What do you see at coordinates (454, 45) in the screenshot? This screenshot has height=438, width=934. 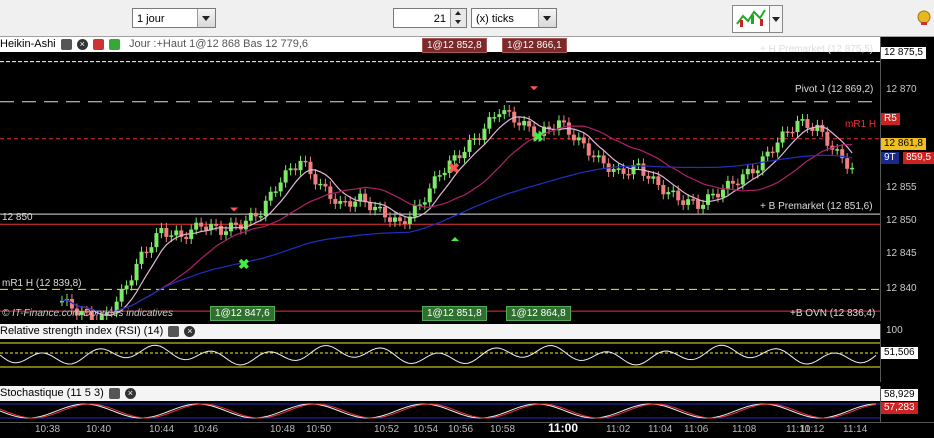 I see `trade-tag-top-1: 1@12 852,8` at bounding box center [454, 45].